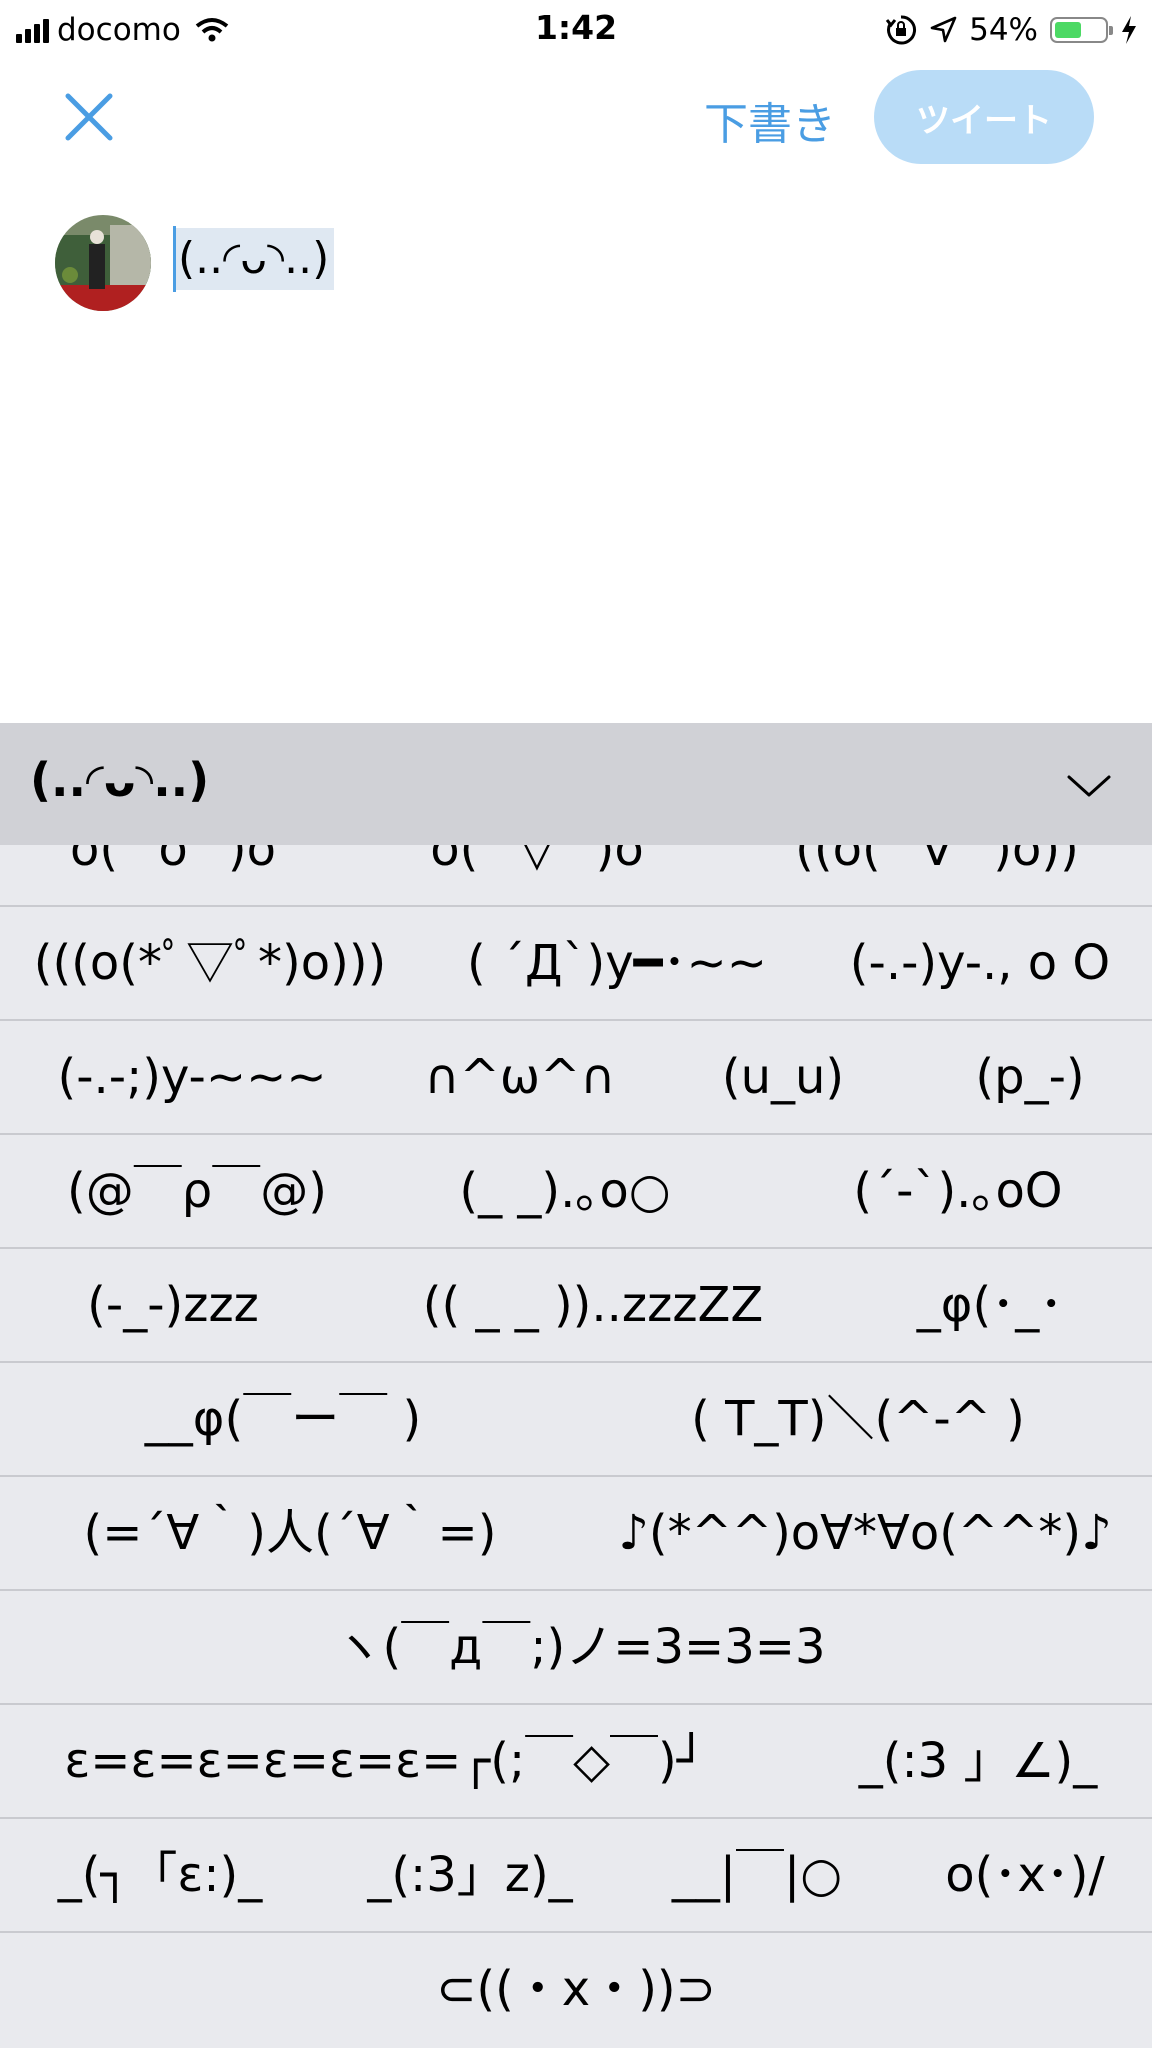  I want to click on kaomoji-candidate: ♪(*^^)o∀*∀o(^^*)♪, so click(864, 1533).